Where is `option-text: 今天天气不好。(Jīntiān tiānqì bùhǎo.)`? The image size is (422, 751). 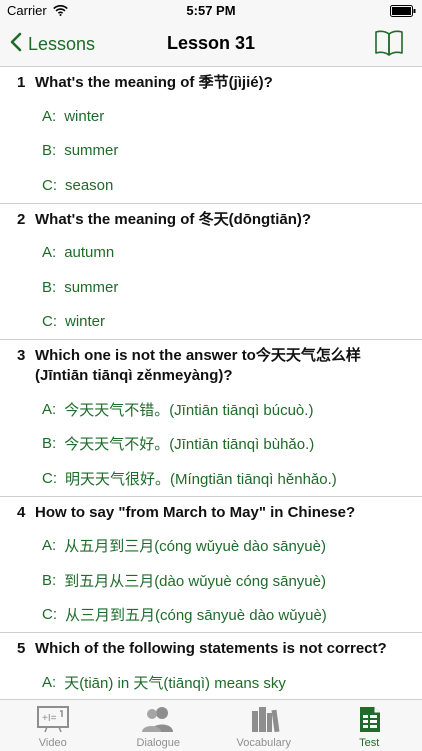 option-text: 今天天气不好。(Jīntiān tiānqì bùhǎo.) is located at coordinates (189, 443).